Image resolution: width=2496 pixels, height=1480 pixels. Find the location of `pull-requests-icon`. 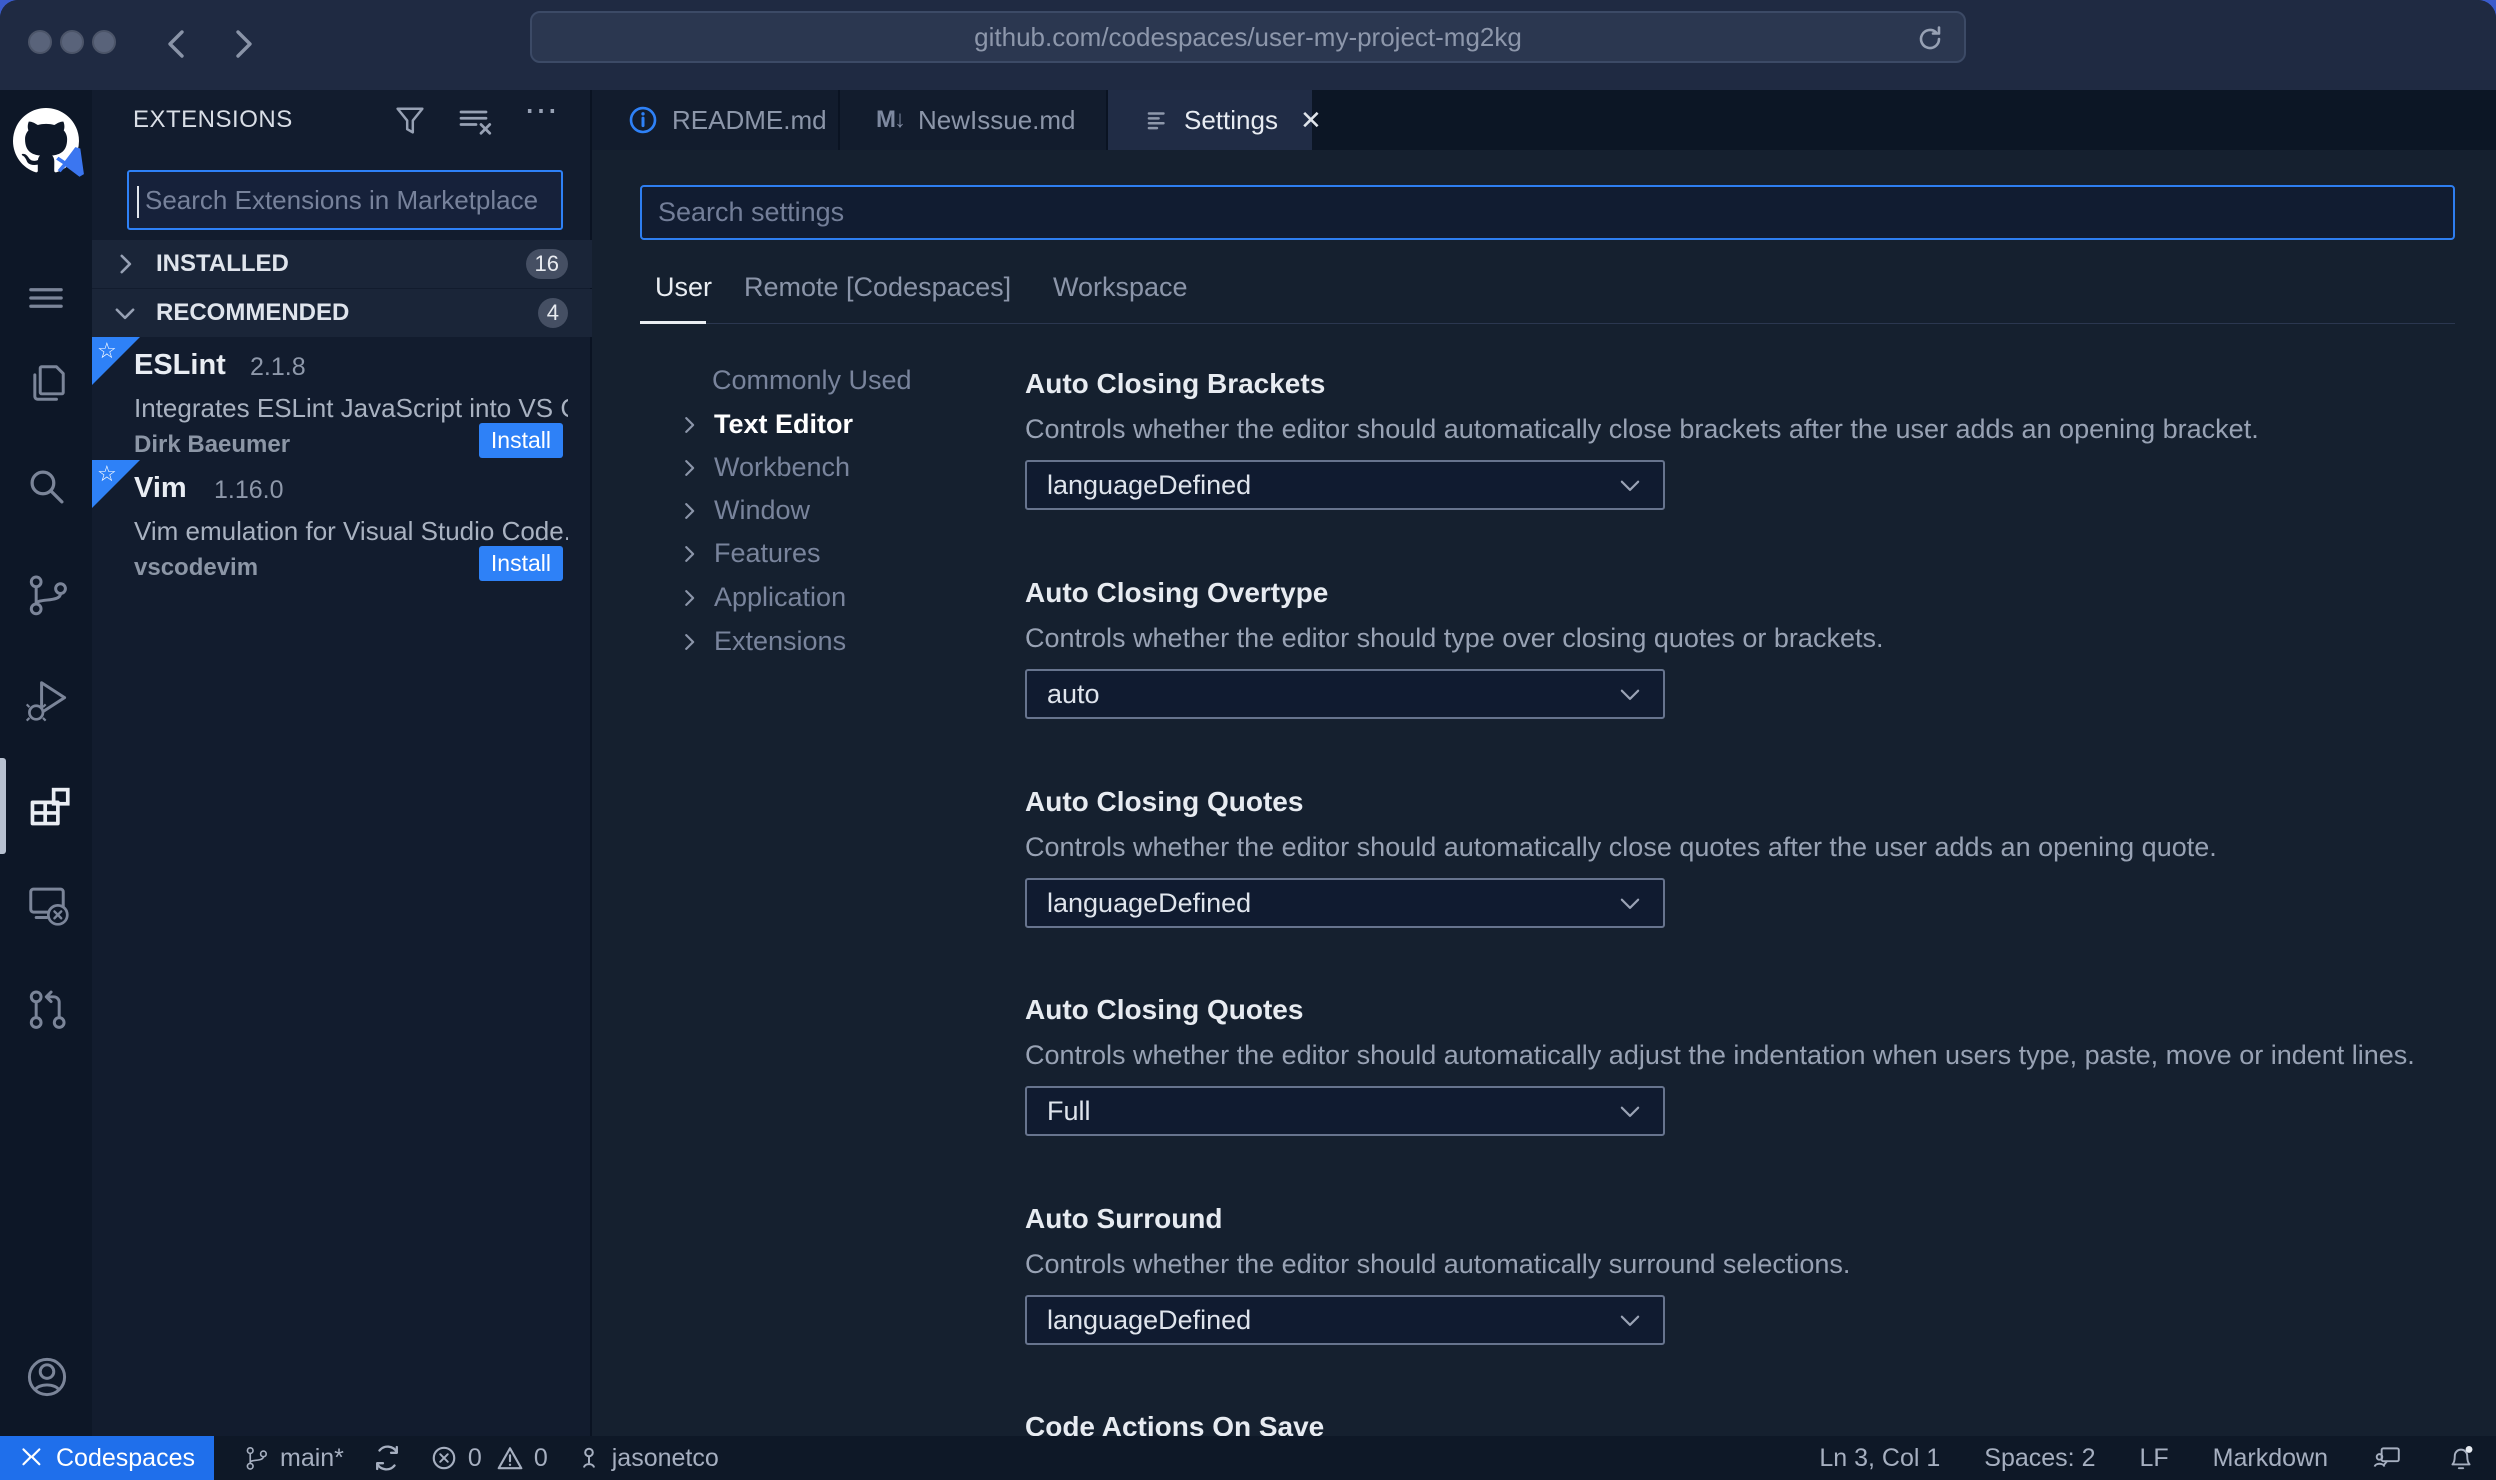

pull-requests-icon is located at coordinates (47, 1009).